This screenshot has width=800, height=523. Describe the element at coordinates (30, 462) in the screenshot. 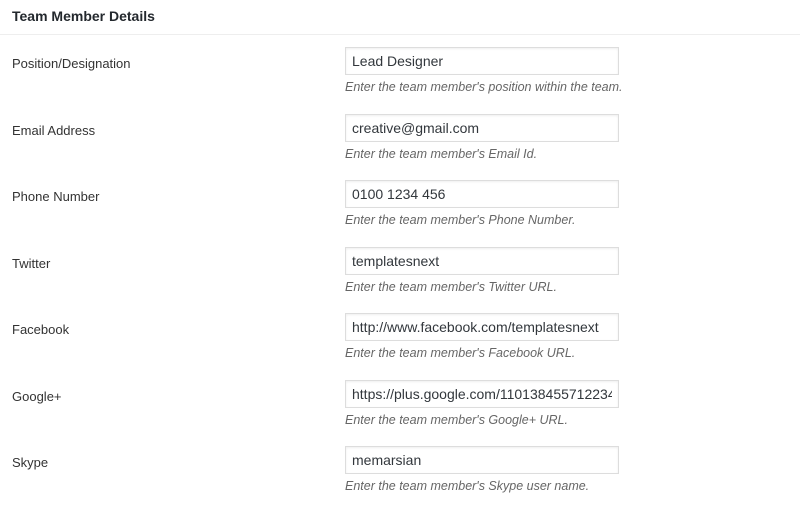

I see `skype-label: Skype` at that location.